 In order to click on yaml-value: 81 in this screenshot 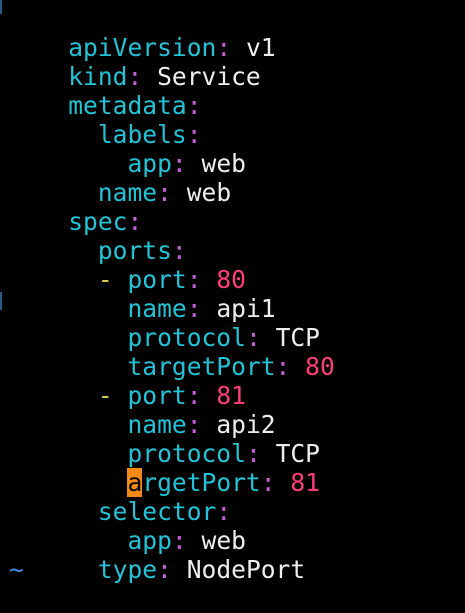, I will do `click(305, 482)`.